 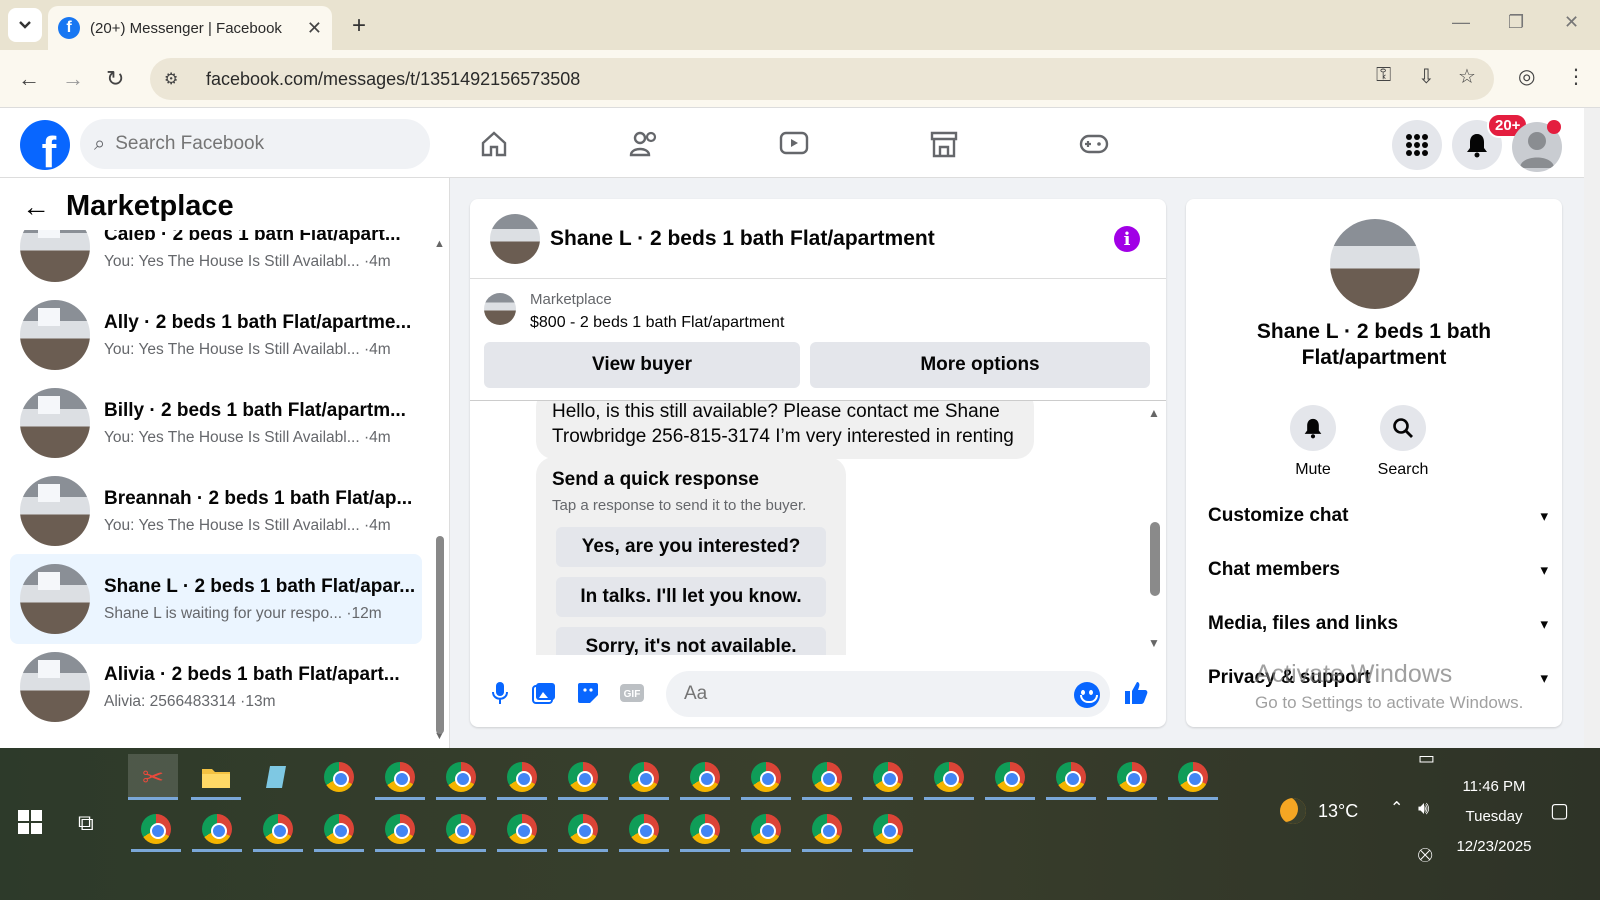 What do you see at coordinates (691, 641) in the screenshot?
I see `quick-reply-not-available: Sorry, it's not available.` at bounding box center [691, 641].